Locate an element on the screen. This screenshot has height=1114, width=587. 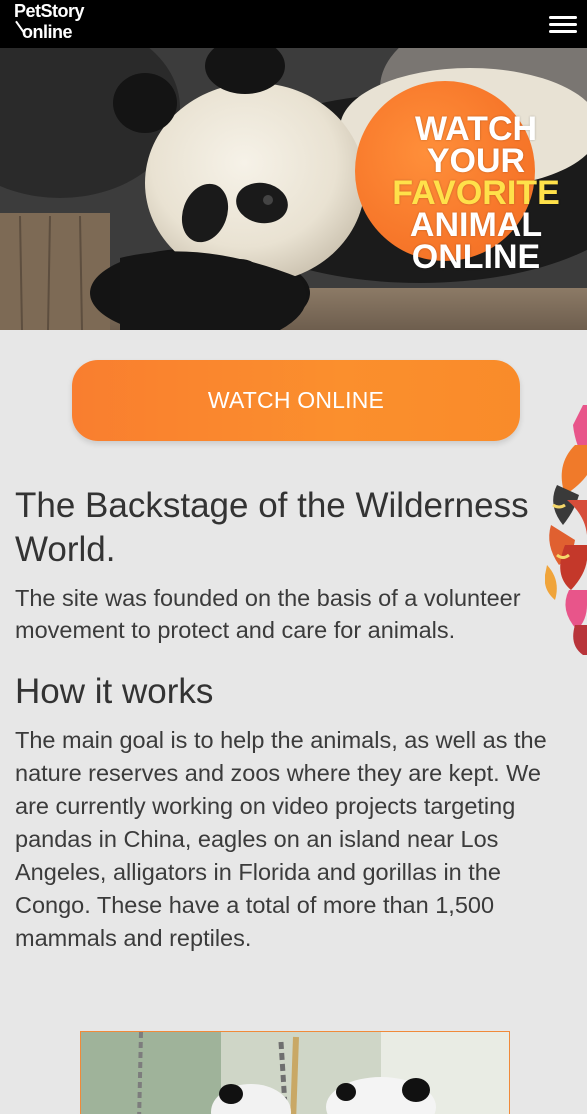
hero-headline: WATCH YOUR FAVORITE ANIMAL ONLINE is located at coordinates (476, 193).